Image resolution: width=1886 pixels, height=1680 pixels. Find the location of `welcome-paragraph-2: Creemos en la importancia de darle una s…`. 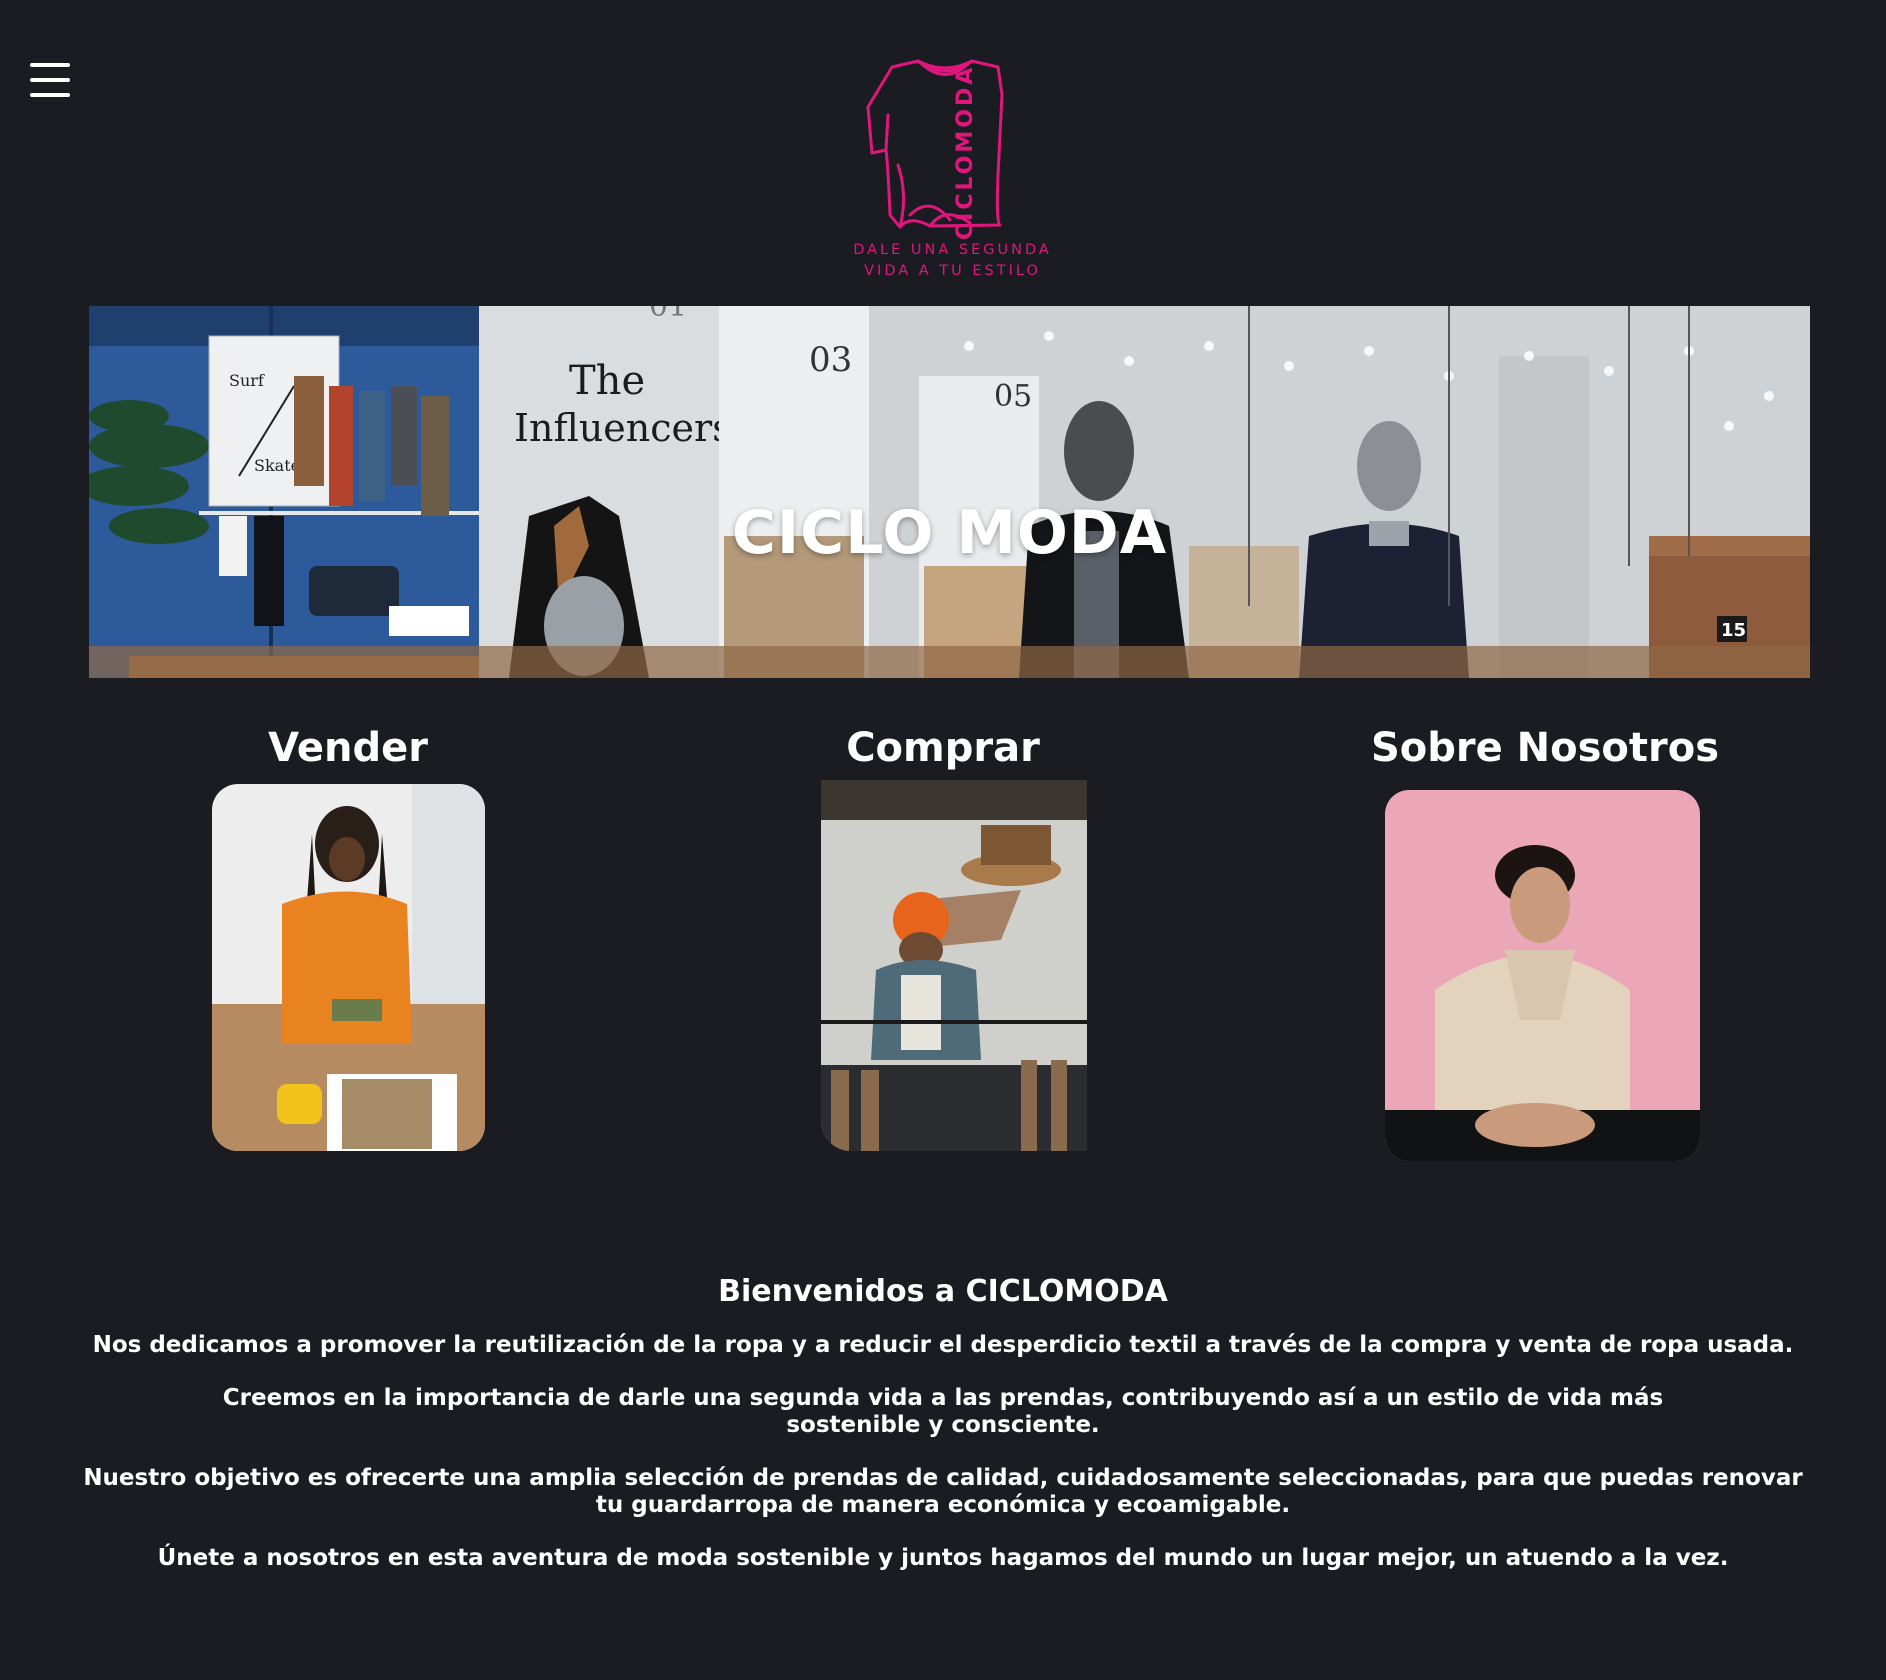

welcome-paragraph-2: Creemos en la importancia de darle una s… is located at coordinates (943, 1411).